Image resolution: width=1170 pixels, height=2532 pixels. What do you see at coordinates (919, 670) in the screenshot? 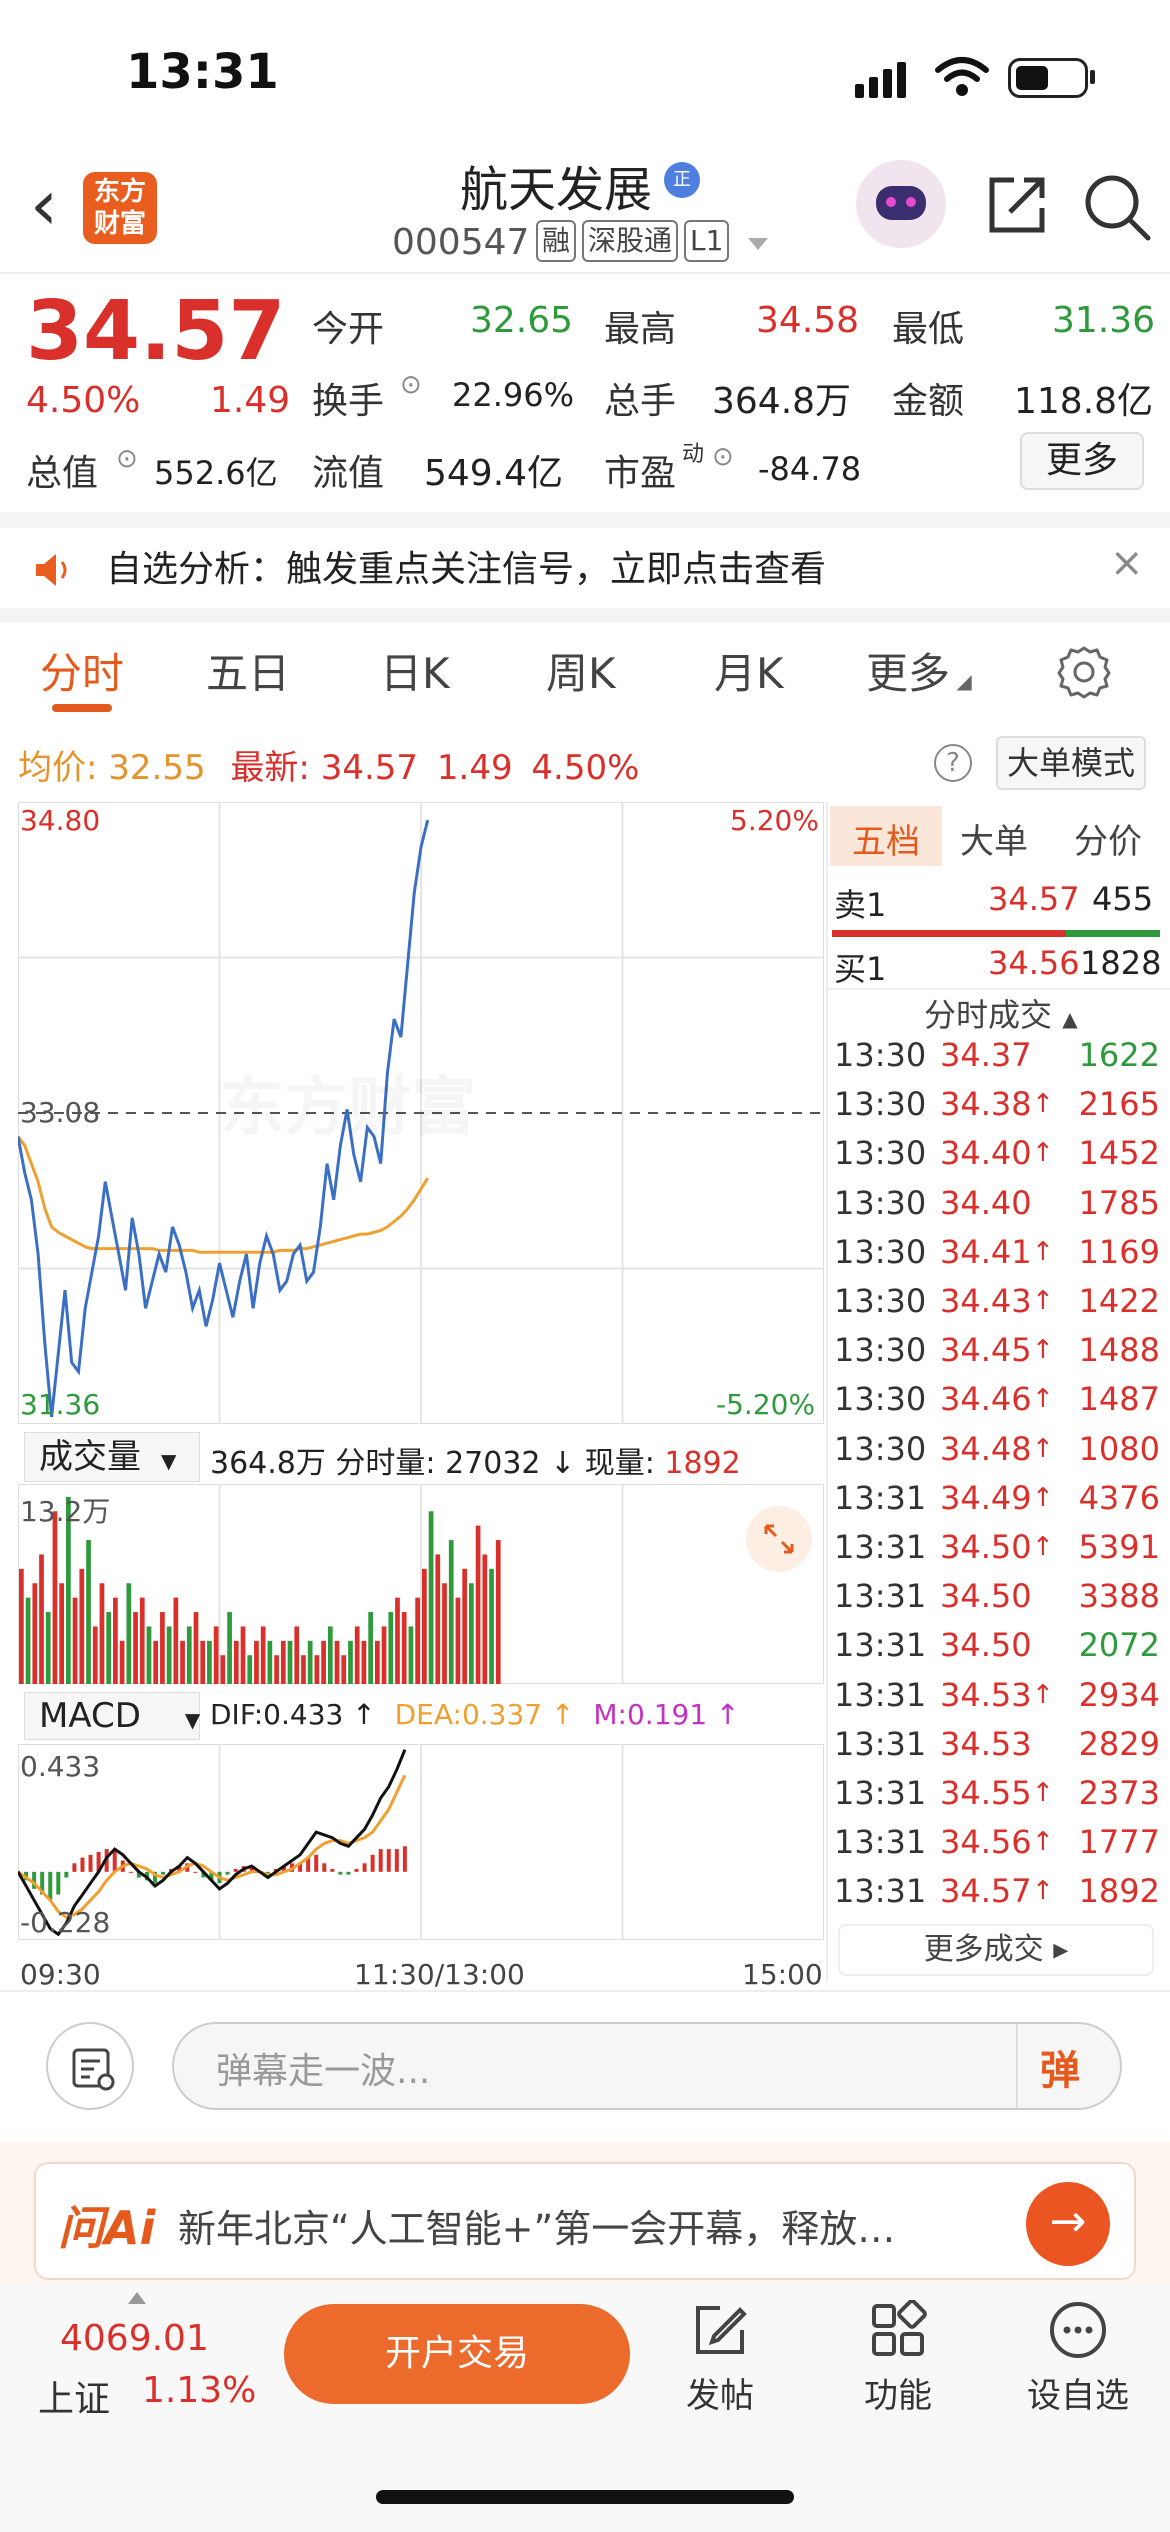
I see `tab-more: 更多 ◢` at bounding box center [919, 670].